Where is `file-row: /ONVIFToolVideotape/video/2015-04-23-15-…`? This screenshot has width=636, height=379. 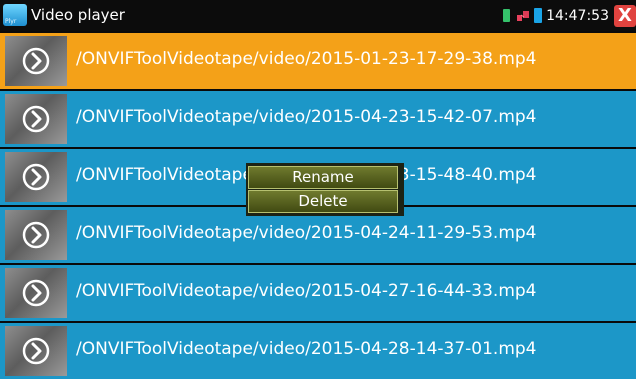 file-row: /ONVIFToolVideotape/video/2015-04-23-15-… is located at coordinates (318, 119).